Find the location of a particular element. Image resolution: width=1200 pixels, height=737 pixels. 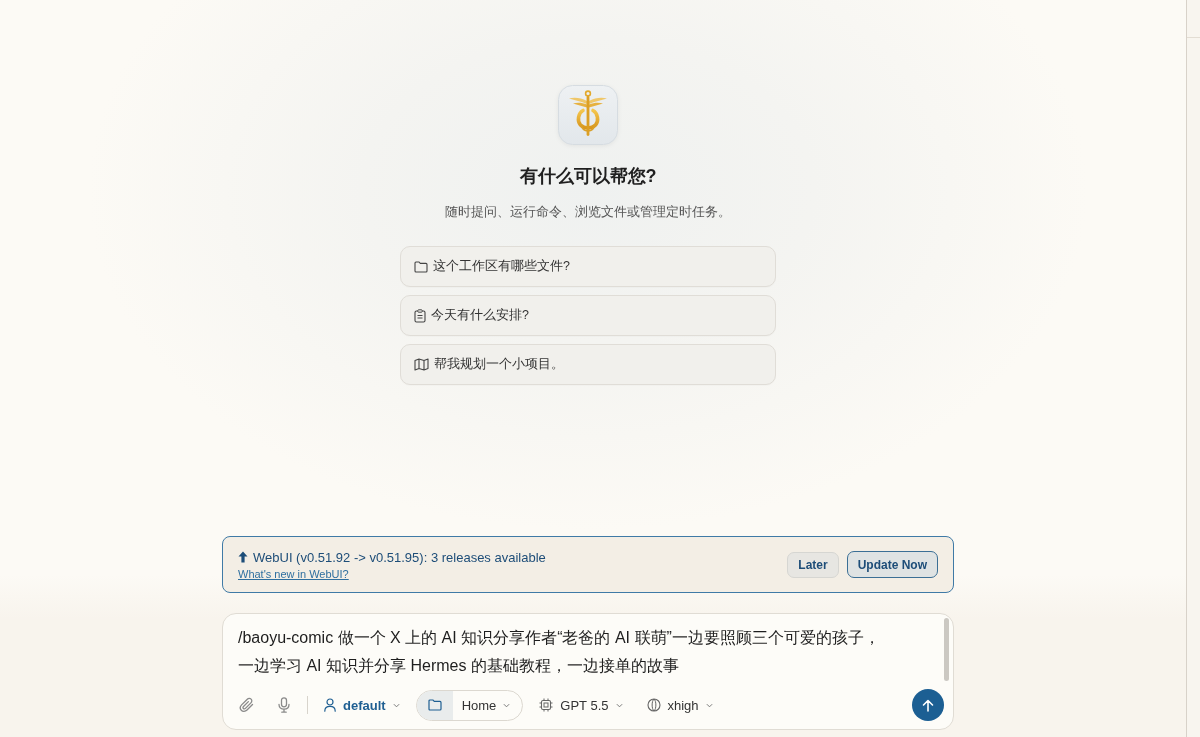

split-circle-icon is located at coordinates (653, 705).